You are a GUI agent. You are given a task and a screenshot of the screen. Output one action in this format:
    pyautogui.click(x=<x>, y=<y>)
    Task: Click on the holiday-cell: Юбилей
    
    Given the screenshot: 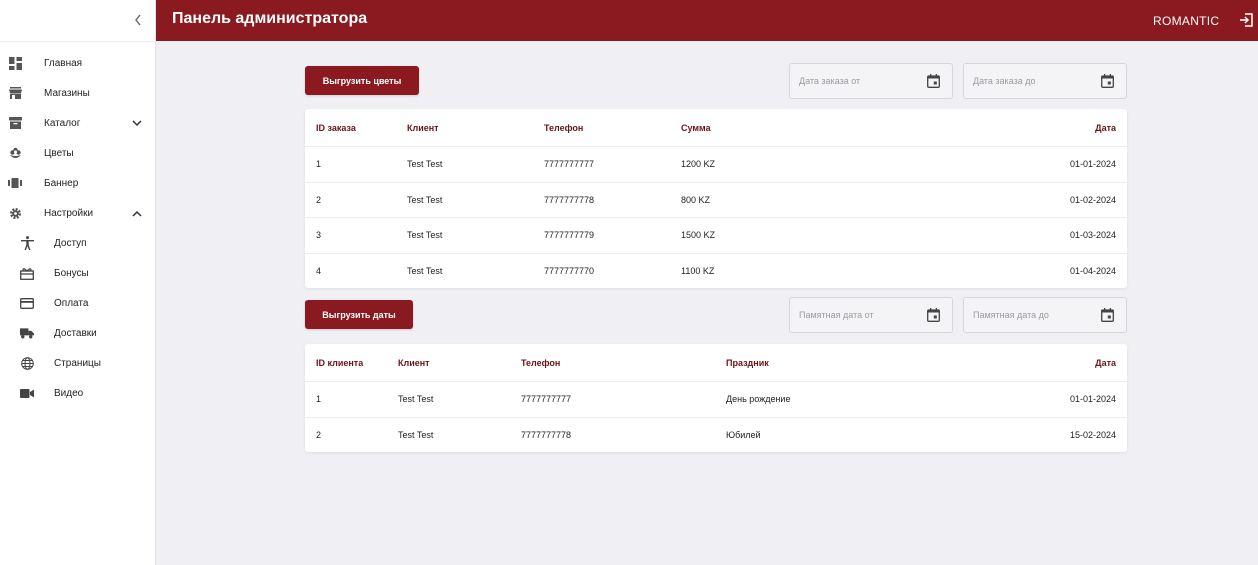 What is the action you would take?
    pyautogui.click(x=743, y=434)
    